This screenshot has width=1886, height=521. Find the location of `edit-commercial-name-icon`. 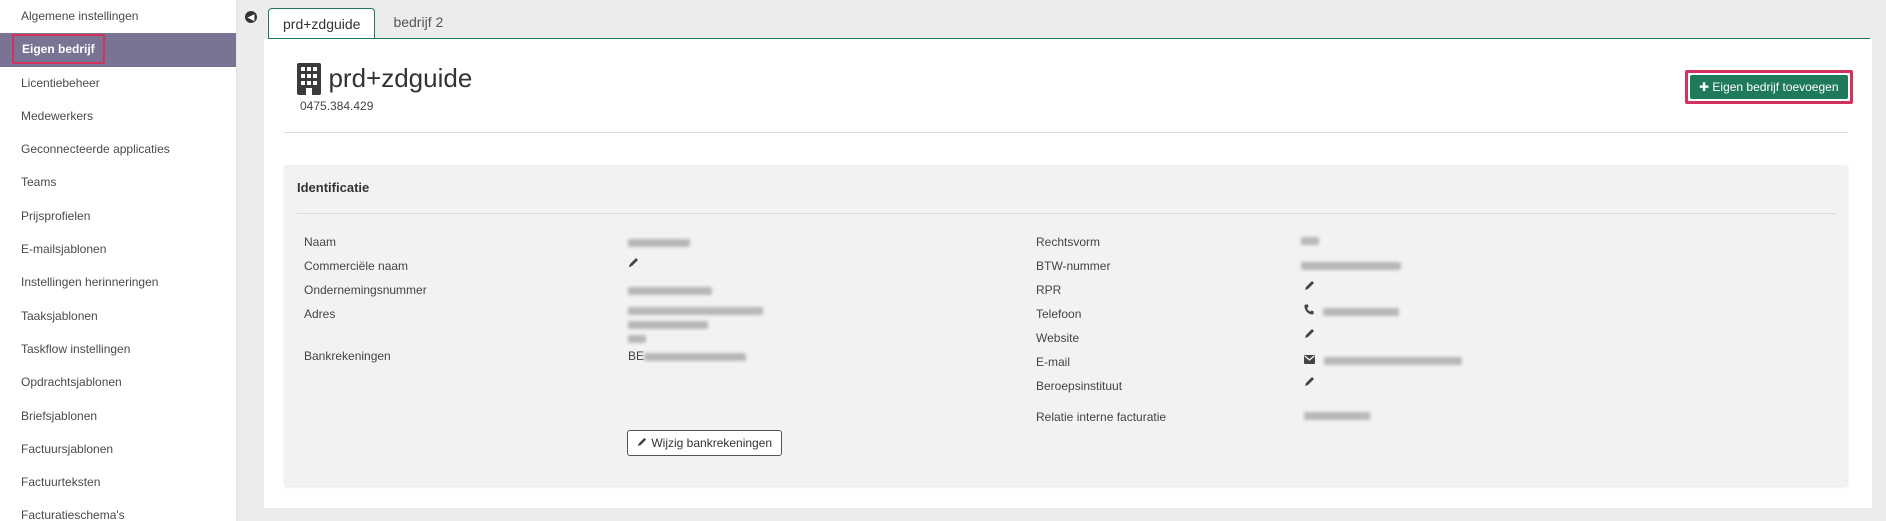

edit-commercial-name-icon is located at coordinates (634, 263).